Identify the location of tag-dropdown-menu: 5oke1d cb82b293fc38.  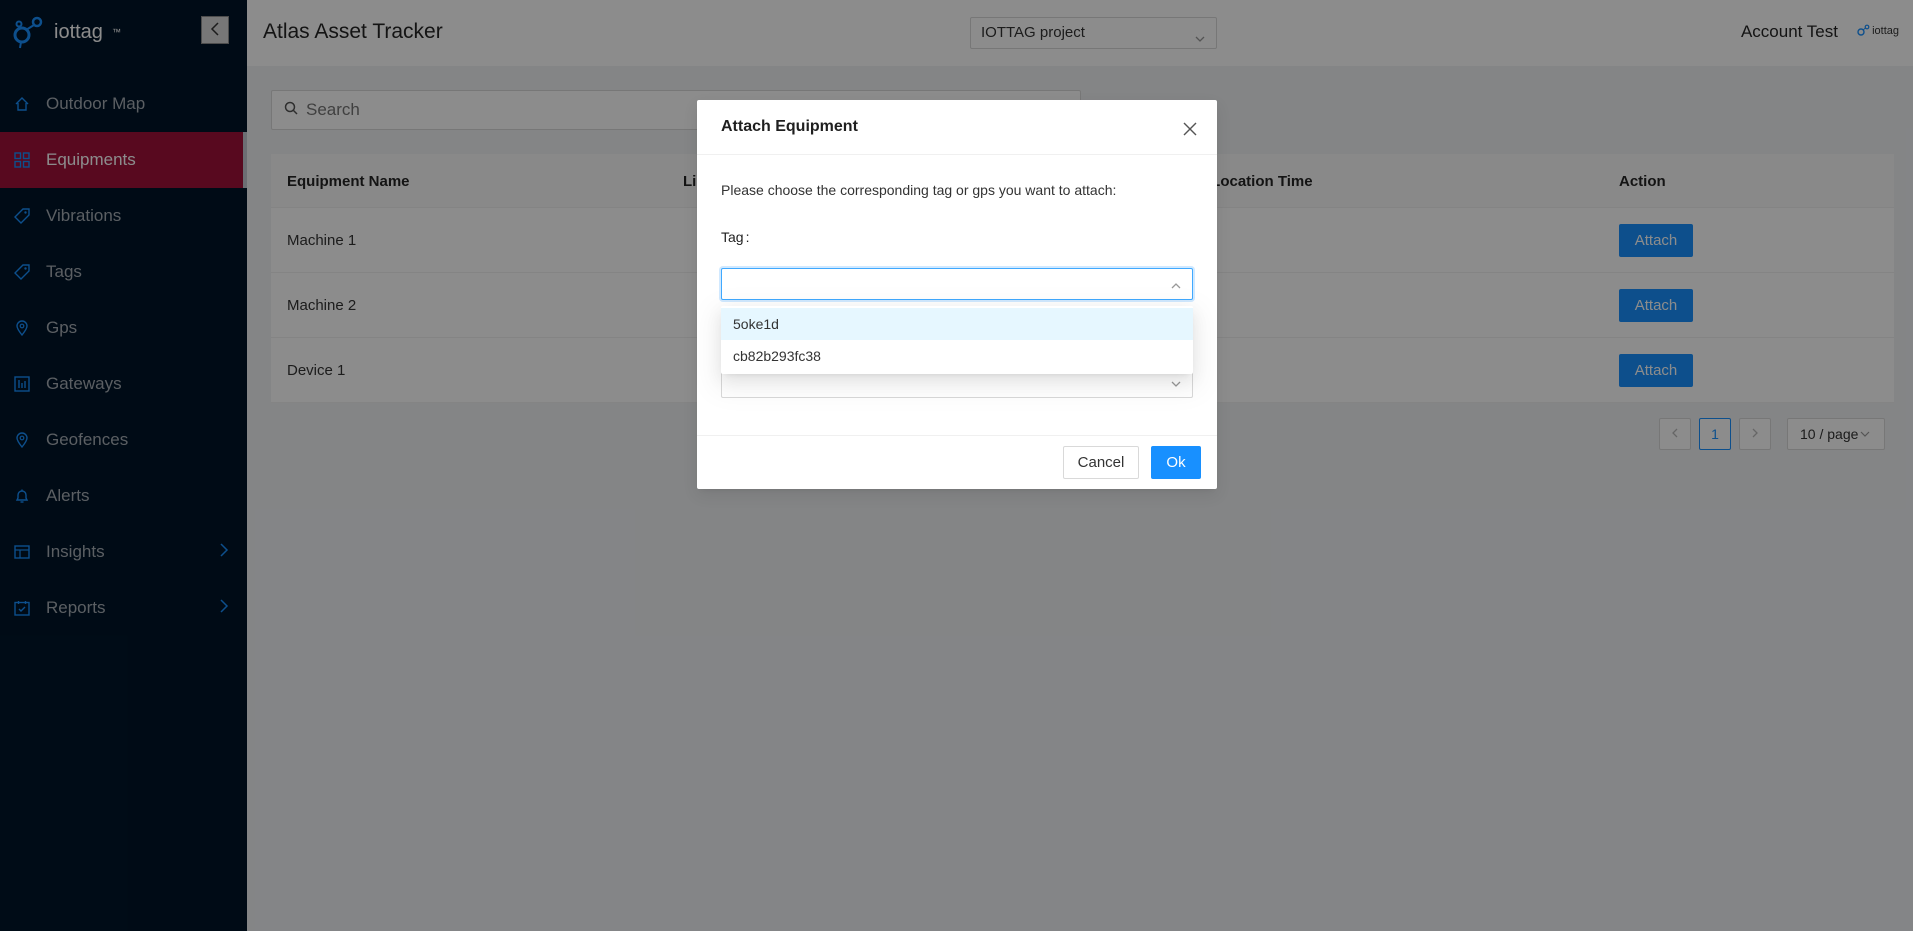
(957, 340).